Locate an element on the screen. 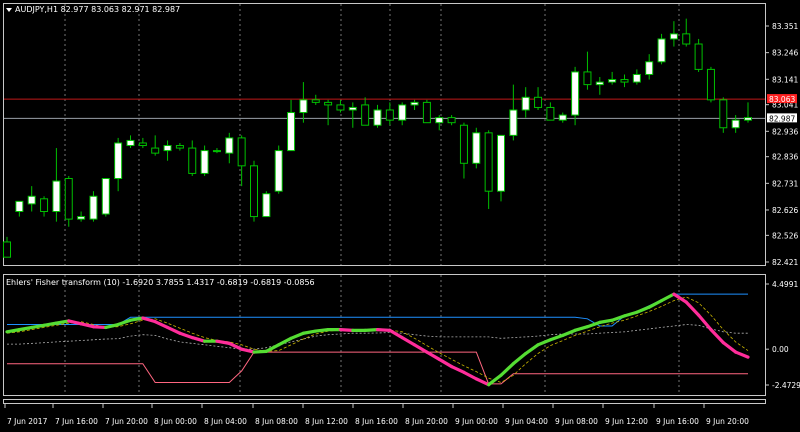 This screenshot has width=800, height=432. time-tick-label: 7 Jun 2017 is located at coordinates (27, 421).